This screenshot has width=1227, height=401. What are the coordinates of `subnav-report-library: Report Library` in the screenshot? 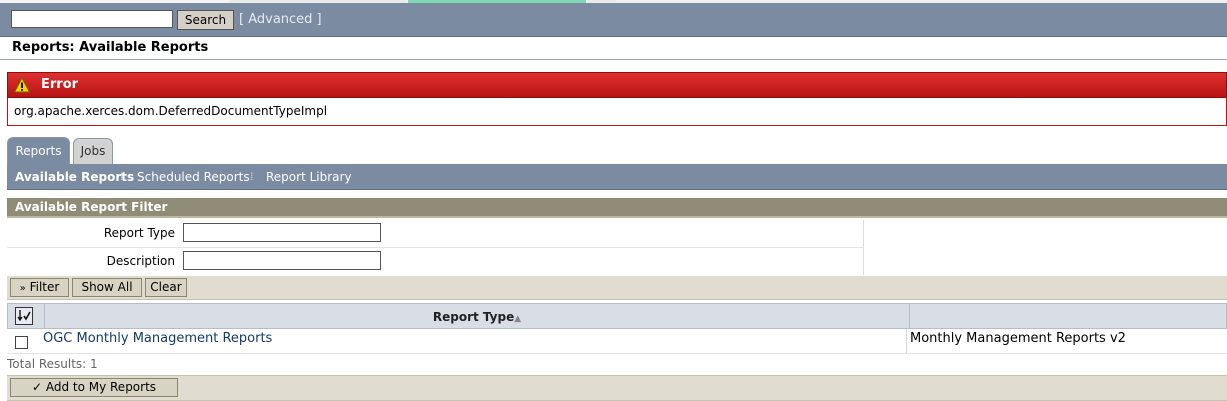 It's located at (309, 177).